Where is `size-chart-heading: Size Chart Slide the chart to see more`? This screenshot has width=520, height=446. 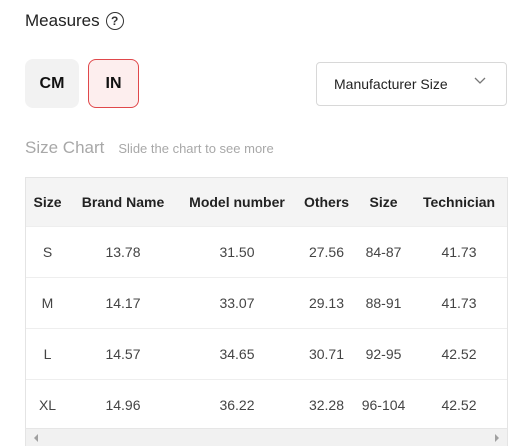
size-chart-heading: Size Chart Slide the chart to see more is located at coordinates (149, 148).